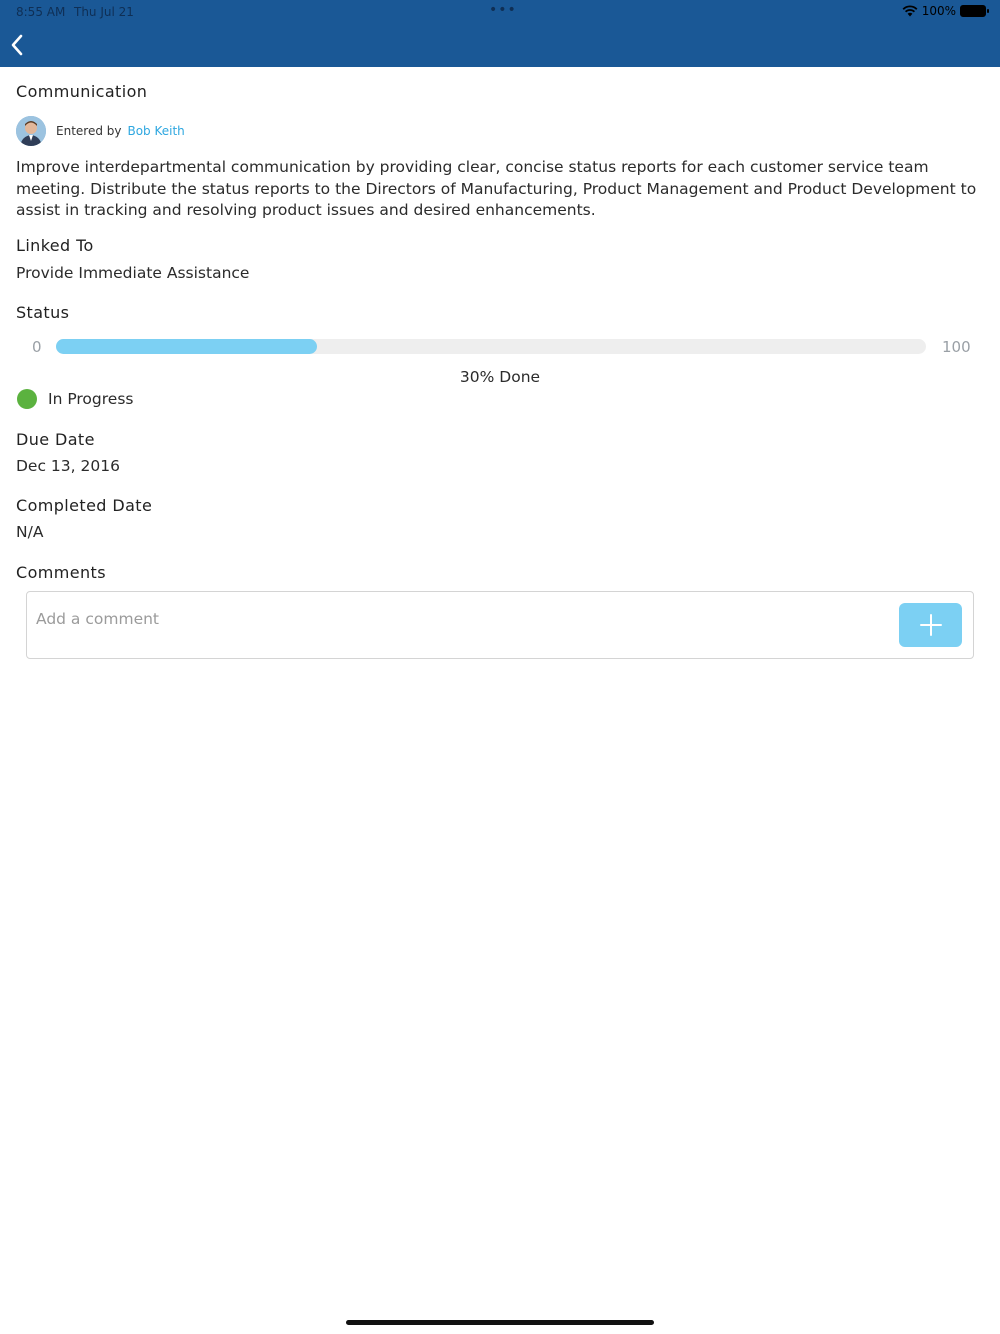 The image size is (1000, 1334). I want to click on completed-date-value: N/A, so click(30, 532).